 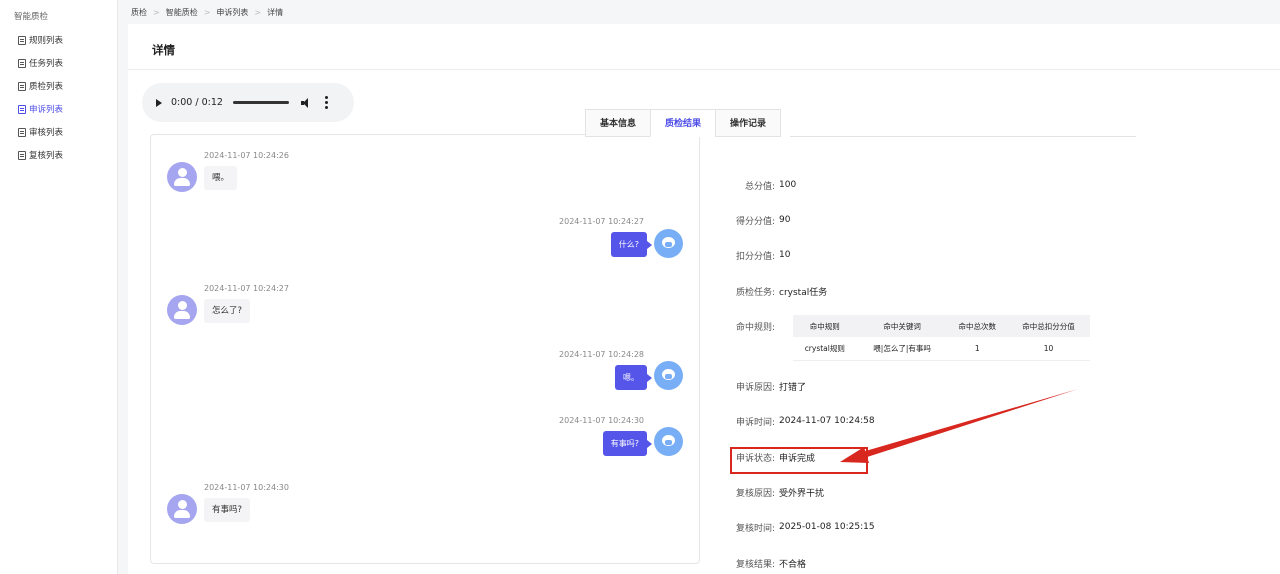 I want to click on appeal-reason-row: 申诉原因: 打错了, so click(x=760, y=386).